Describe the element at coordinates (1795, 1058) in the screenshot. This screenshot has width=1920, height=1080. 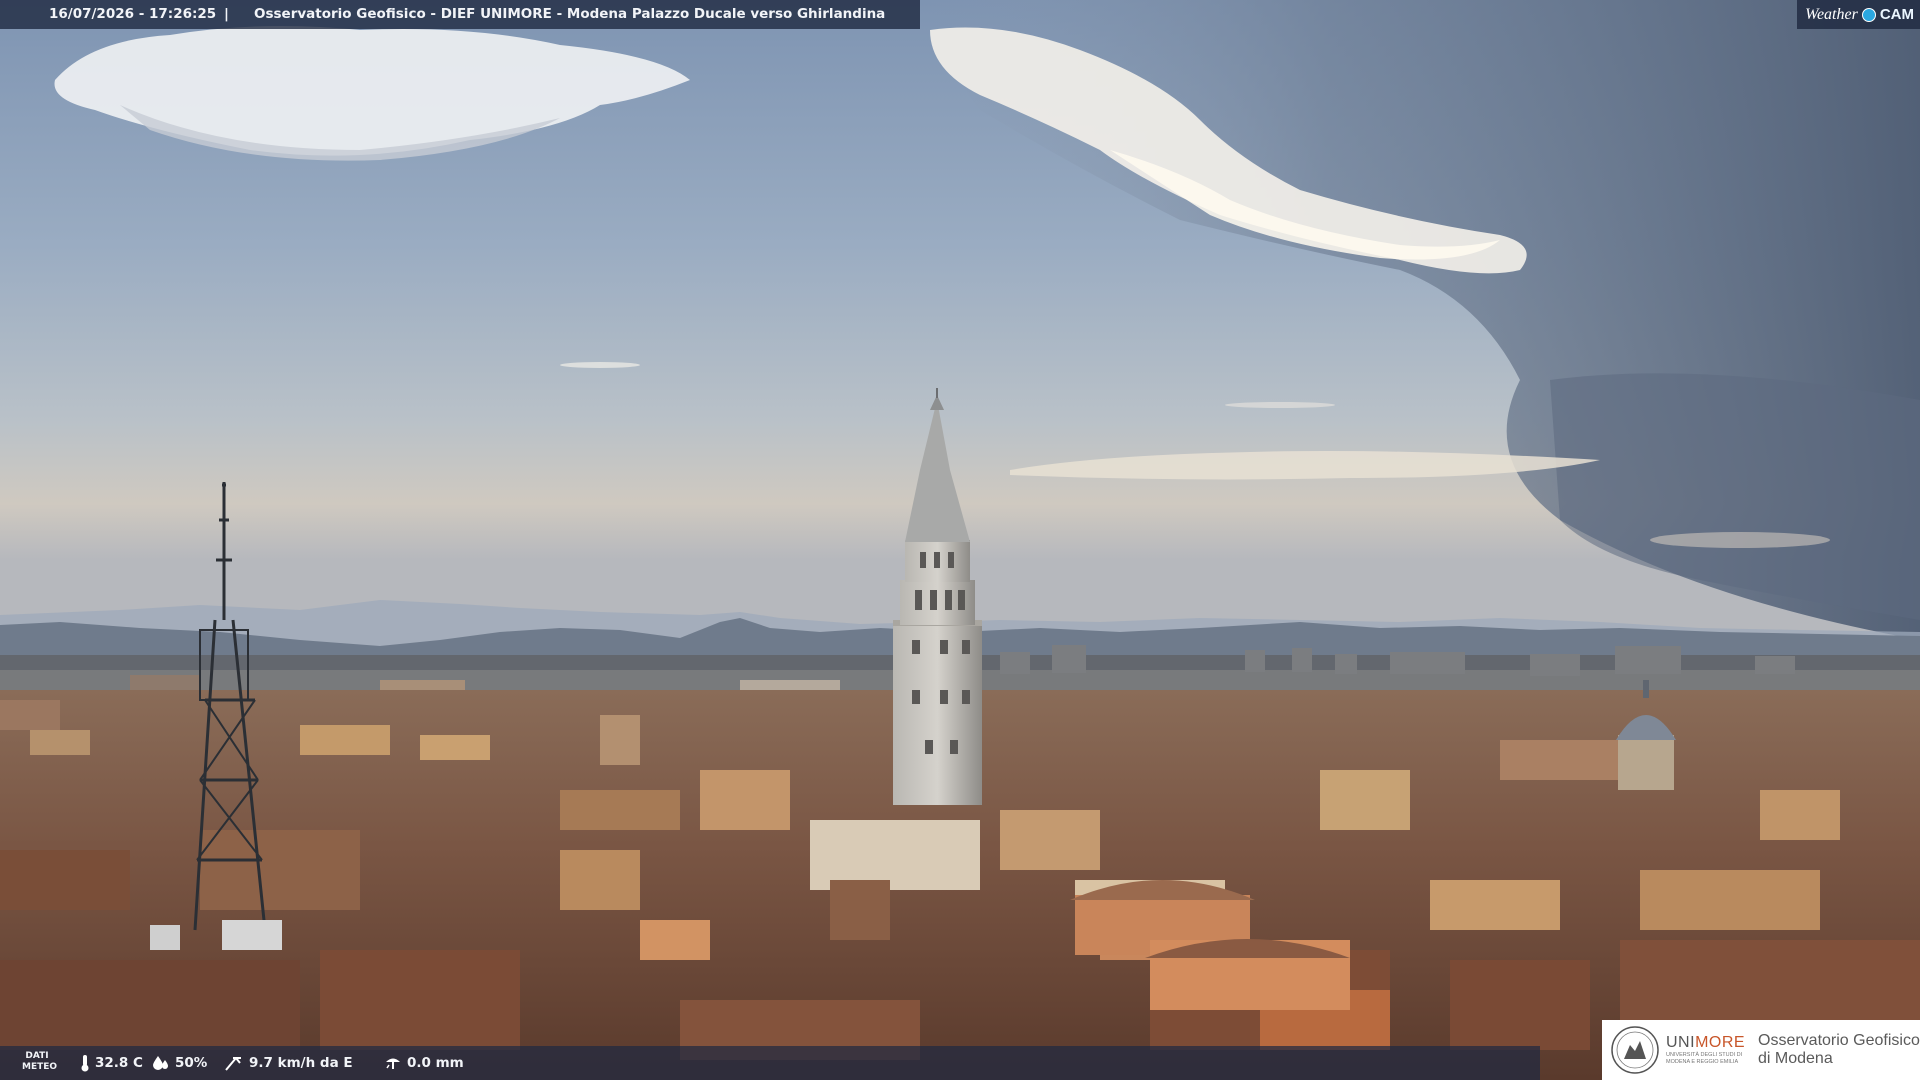
I see `observatory-line-2: di Modena` at that location.